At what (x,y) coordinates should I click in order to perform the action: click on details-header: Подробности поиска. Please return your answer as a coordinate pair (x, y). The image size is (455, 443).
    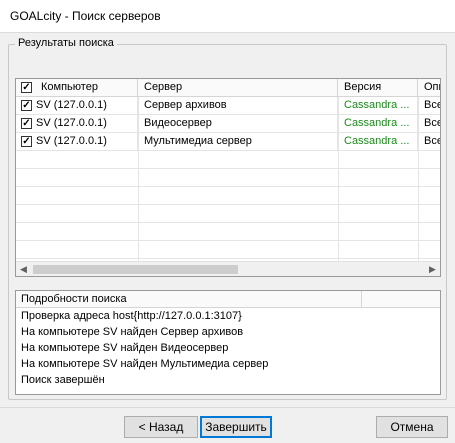
    Looking at the image, I should click on (228, 299).